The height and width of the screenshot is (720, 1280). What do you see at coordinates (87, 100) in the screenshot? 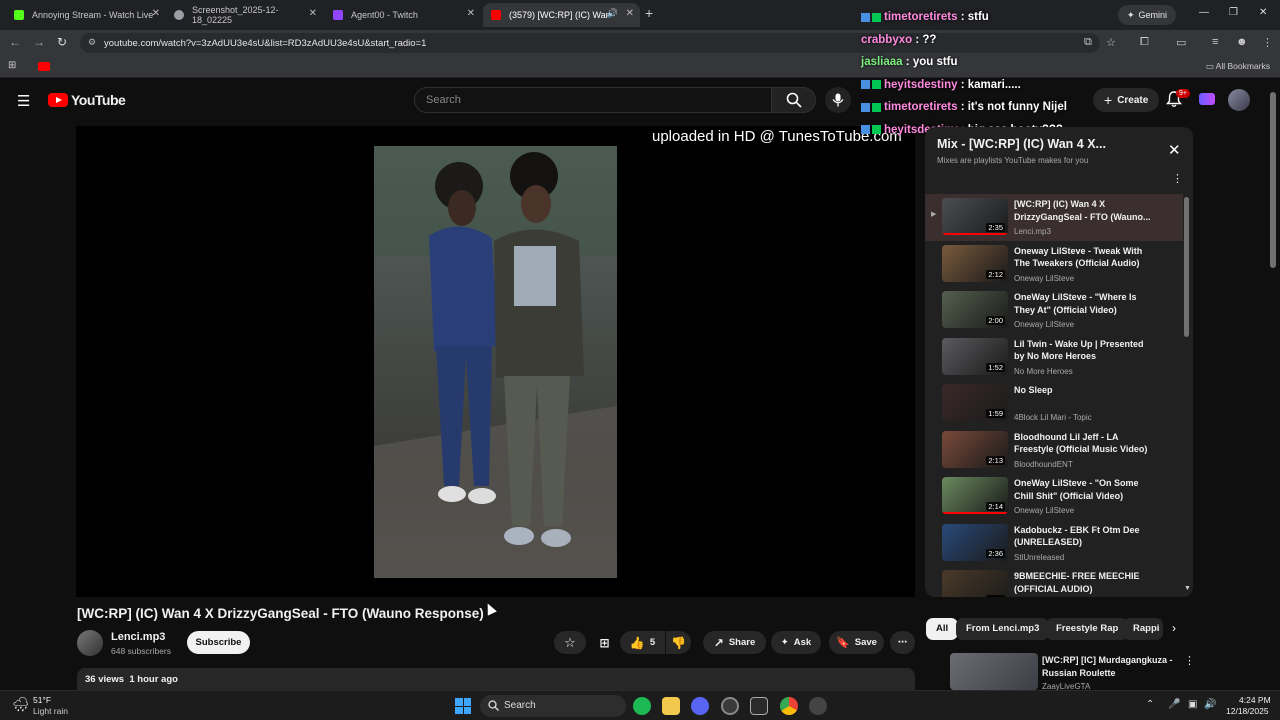
I see `youtube-logo: YouTube` at bounding box center [87, 100].